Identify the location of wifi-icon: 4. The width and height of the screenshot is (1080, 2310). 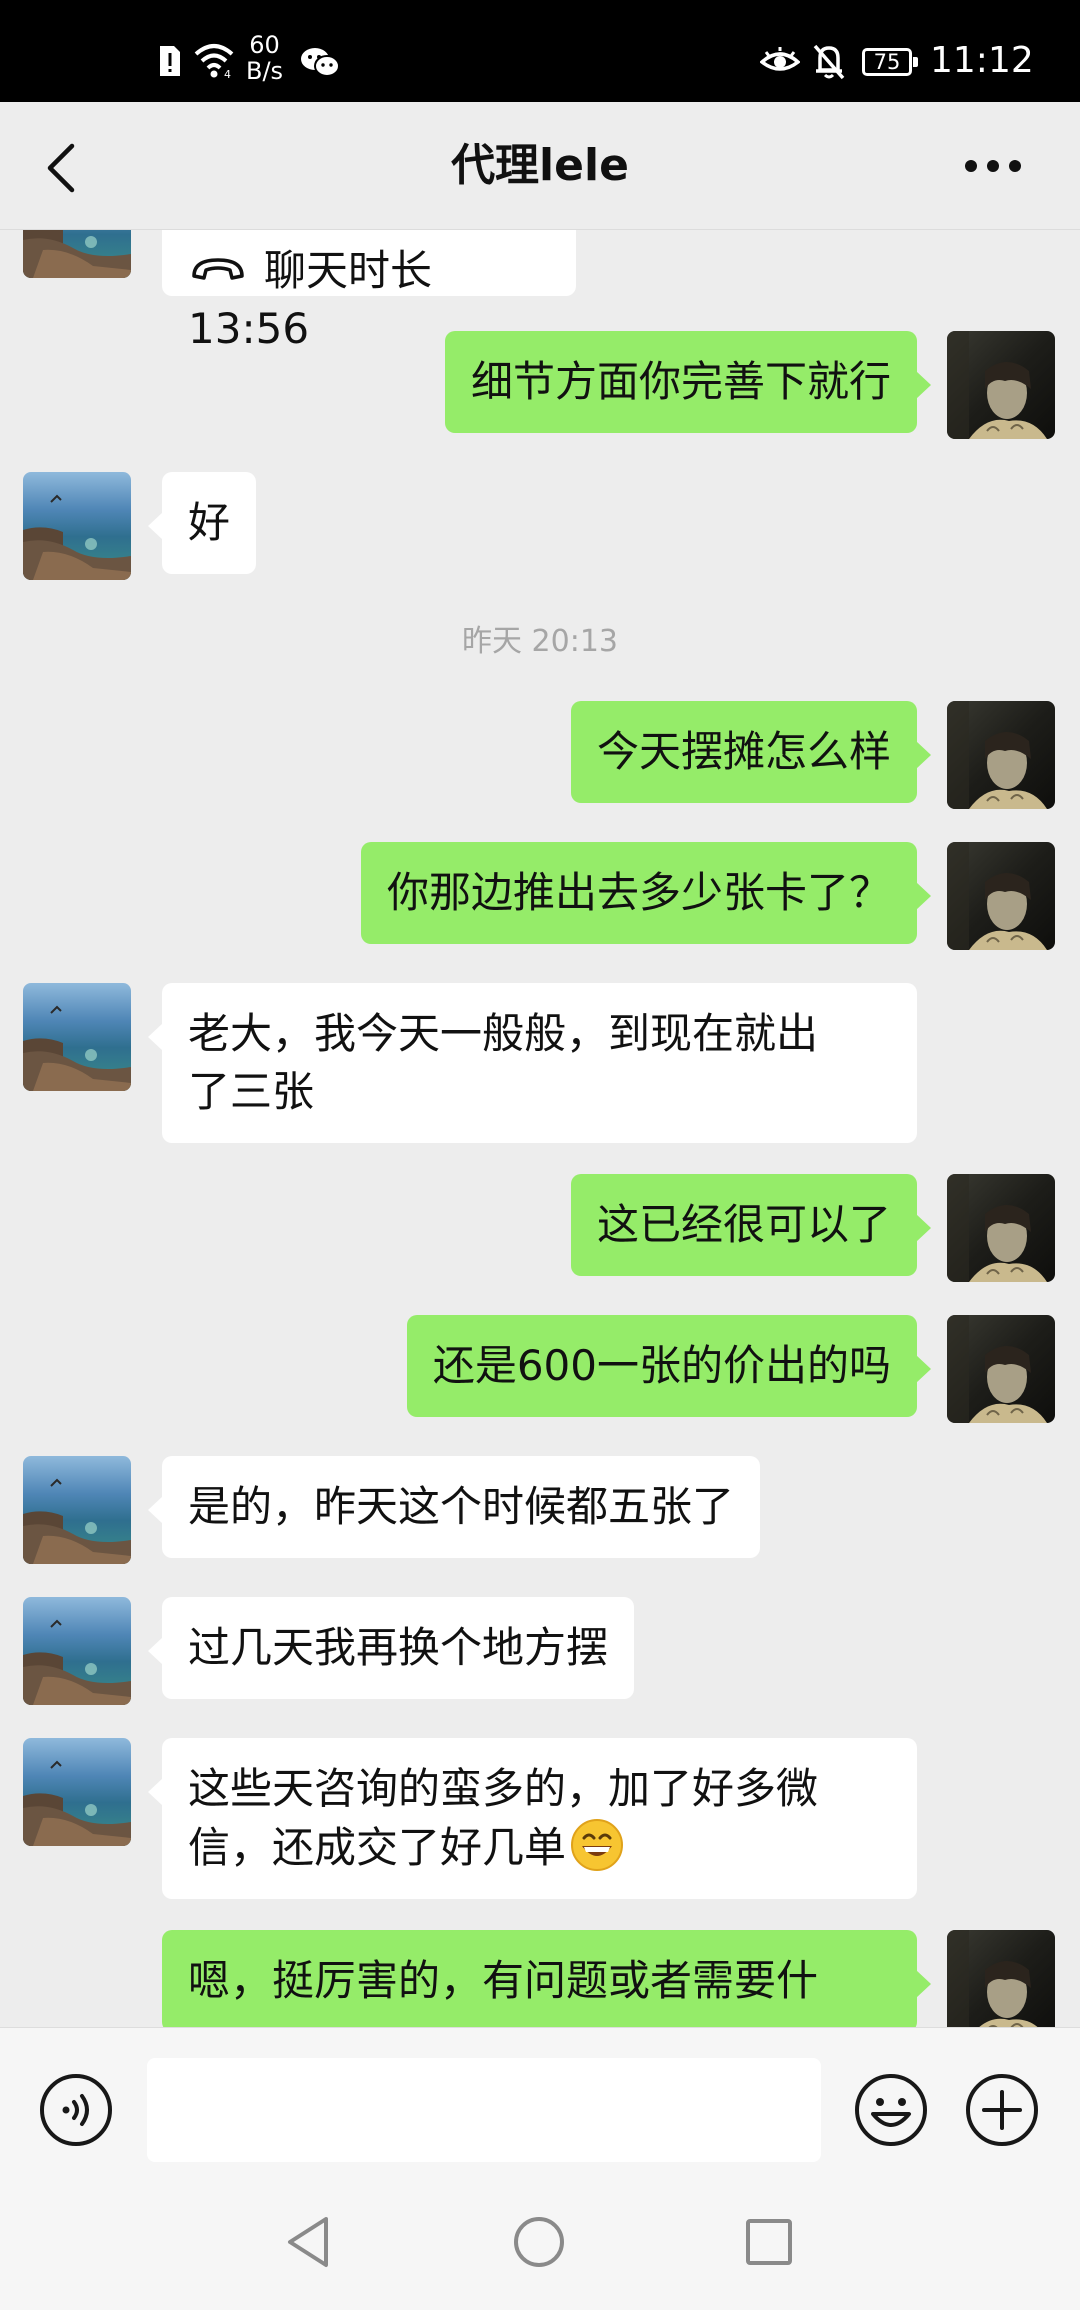
(214, 61).